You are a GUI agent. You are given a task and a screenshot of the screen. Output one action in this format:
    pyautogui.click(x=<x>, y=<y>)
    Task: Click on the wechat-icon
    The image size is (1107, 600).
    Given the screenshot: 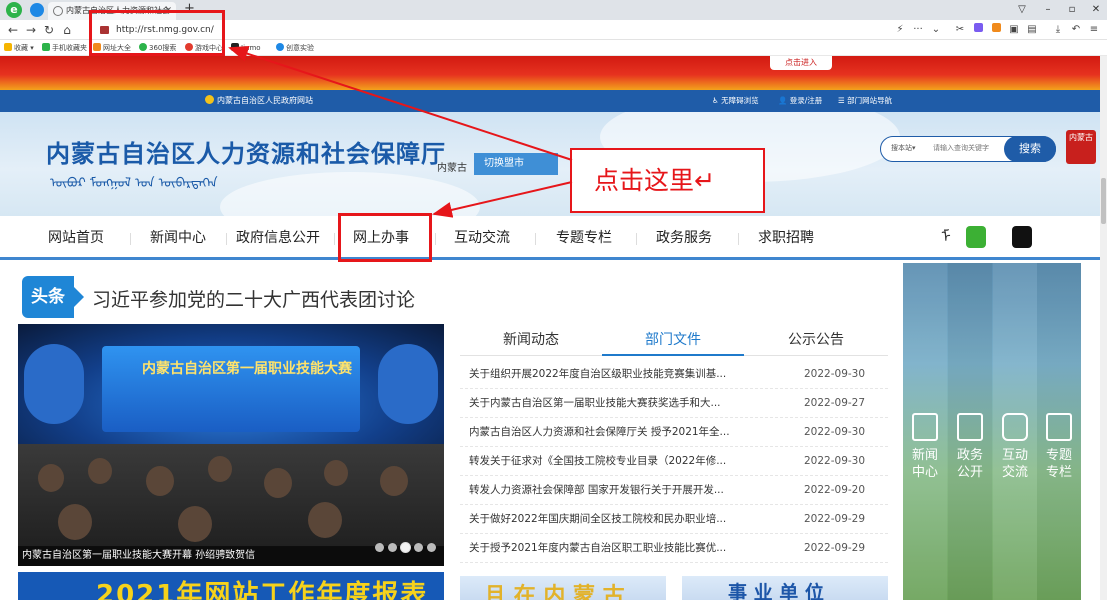 What is the action you would take?
    pyautogui.click(x=976, y=237)
    